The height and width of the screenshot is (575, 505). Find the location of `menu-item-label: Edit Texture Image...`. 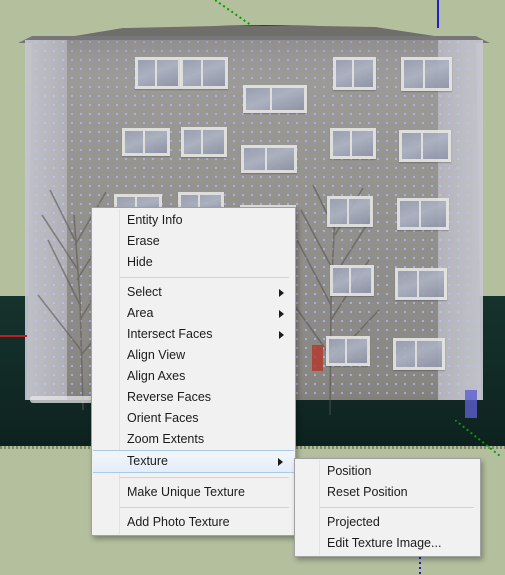

menu-item-label: Edit Texture Image... is located at coordinates (384, 543).